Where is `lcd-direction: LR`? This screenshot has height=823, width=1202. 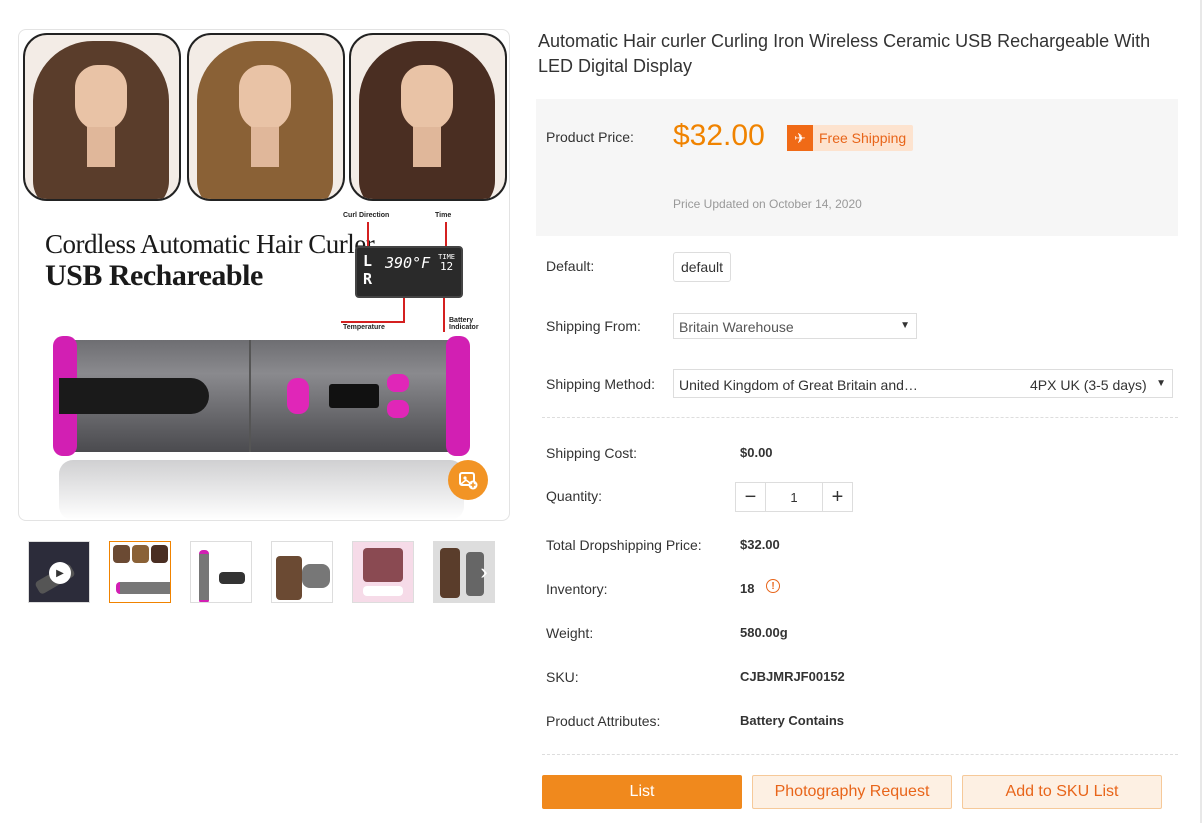
lcd-direction: LR is located at coordinates (368, 270).